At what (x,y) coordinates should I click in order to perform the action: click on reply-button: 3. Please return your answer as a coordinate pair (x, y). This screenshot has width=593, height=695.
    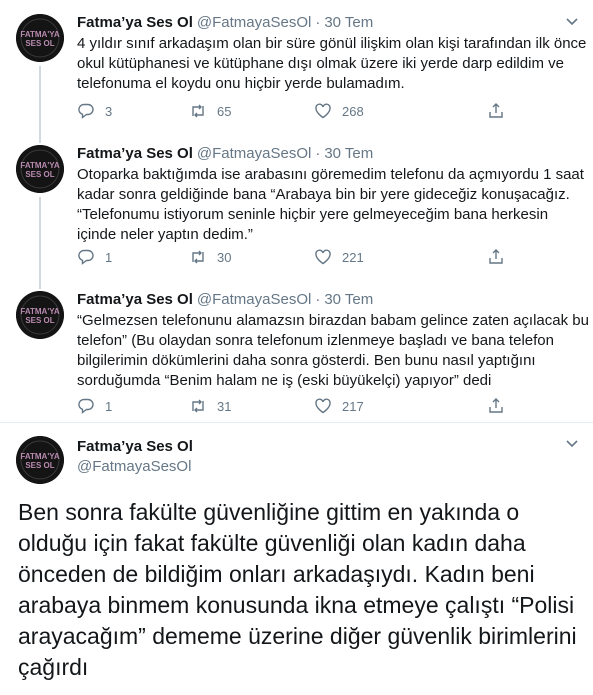
    Looking at the image, I should click on (94, 111).